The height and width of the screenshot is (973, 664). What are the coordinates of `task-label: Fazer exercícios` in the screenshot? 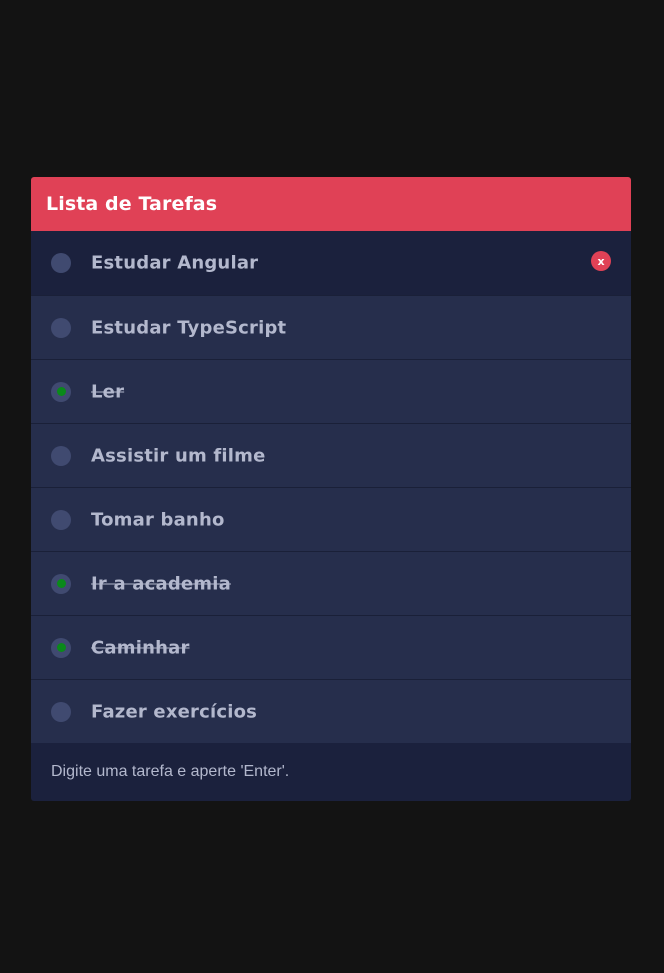 It's located at (174, 711).